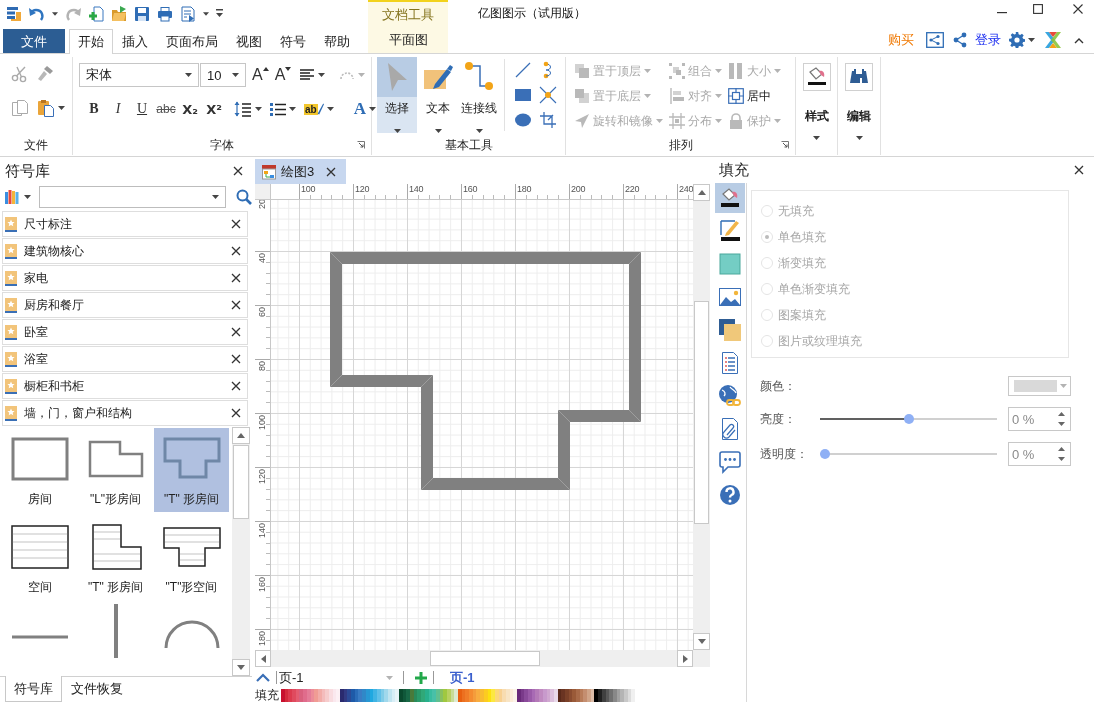  What do you see at coordinates (125, 278) in the screenshot?
I see `library-item: 家电` at bounding box center [125, 278].